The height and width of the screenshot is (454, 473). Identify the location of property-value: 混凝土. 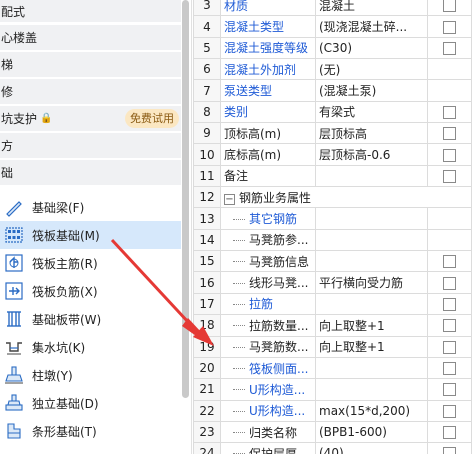
(371, 8).